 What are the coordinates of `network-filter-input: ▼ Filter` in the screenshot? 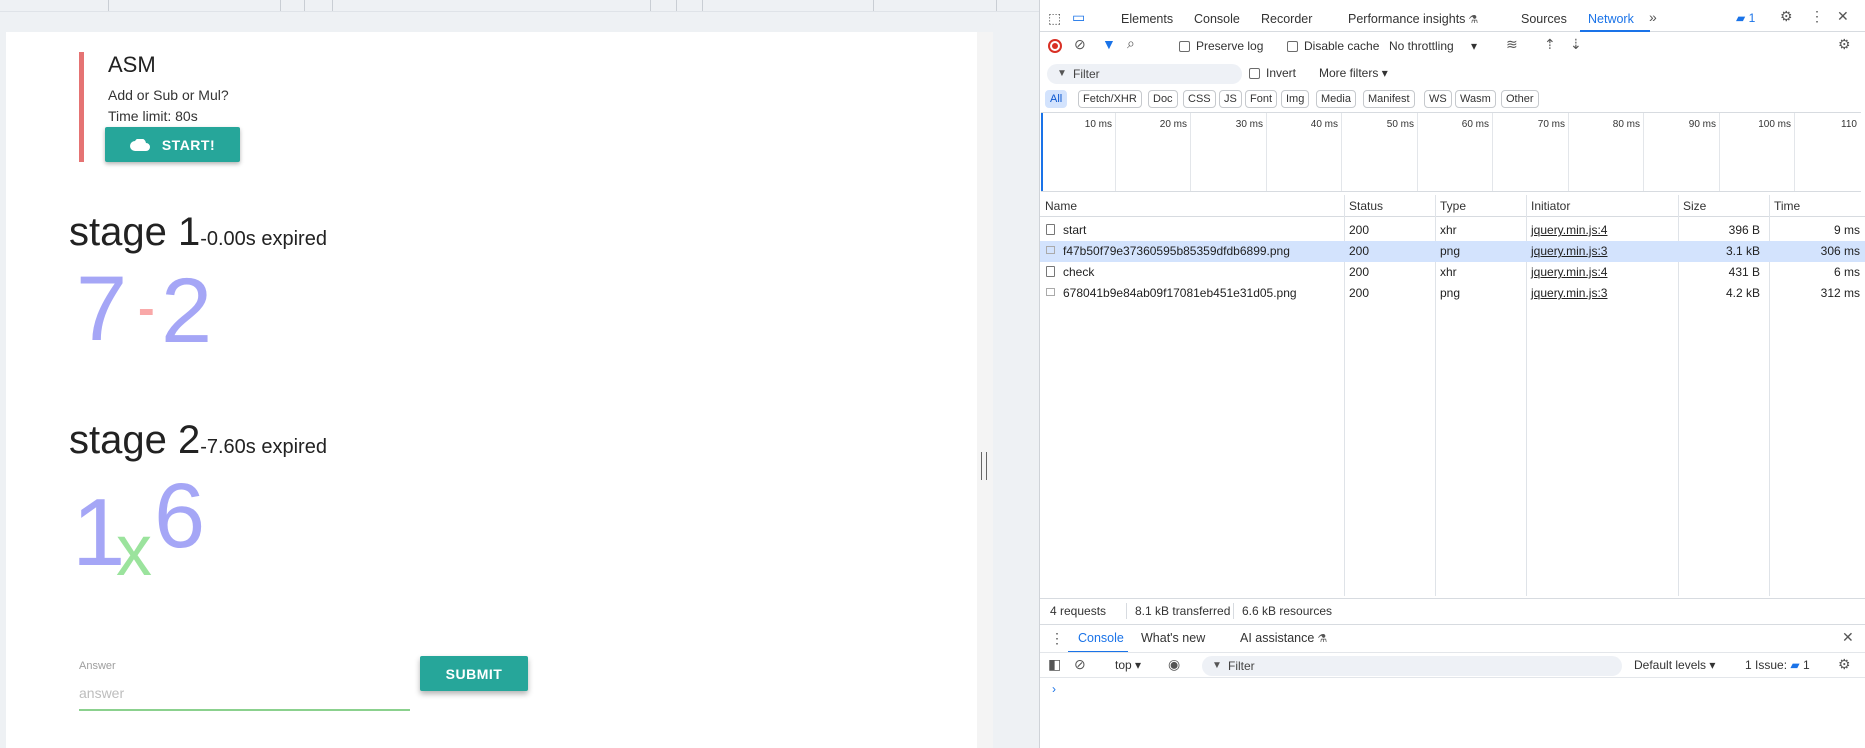 It's located at (1144, 74).